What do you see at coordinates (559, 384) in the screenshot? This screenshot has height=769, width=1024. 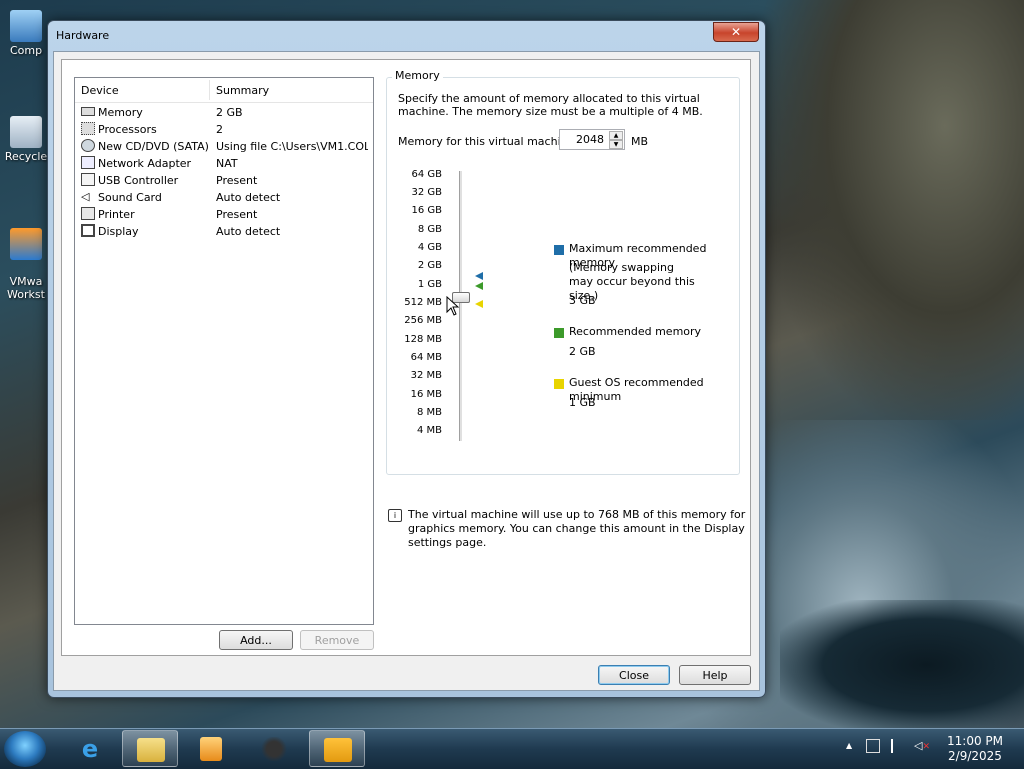 I see `minimum-swatch` at bounding box center [559, 384].